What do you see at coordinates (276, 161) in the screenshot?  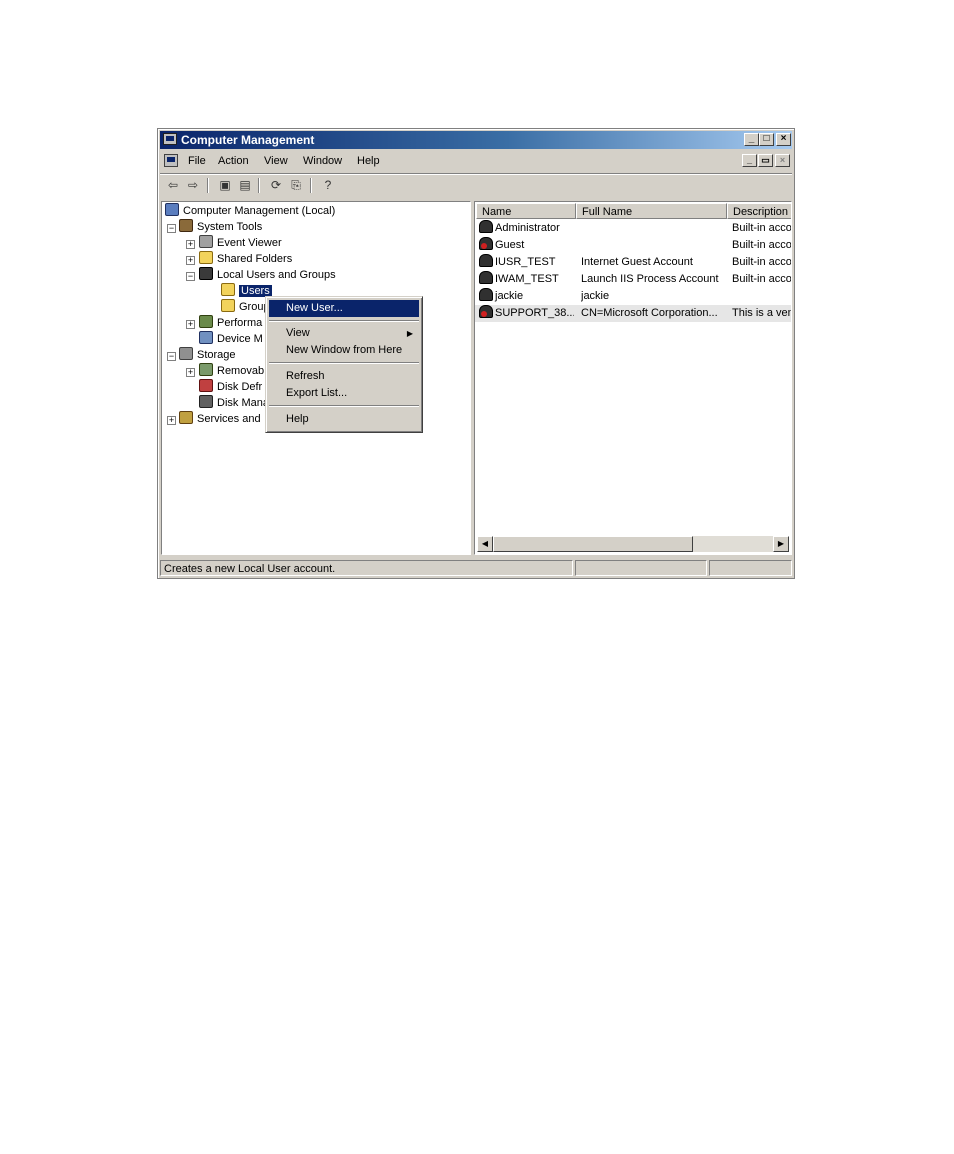 I see `menu-view: View` at bounding box center [276, 161].